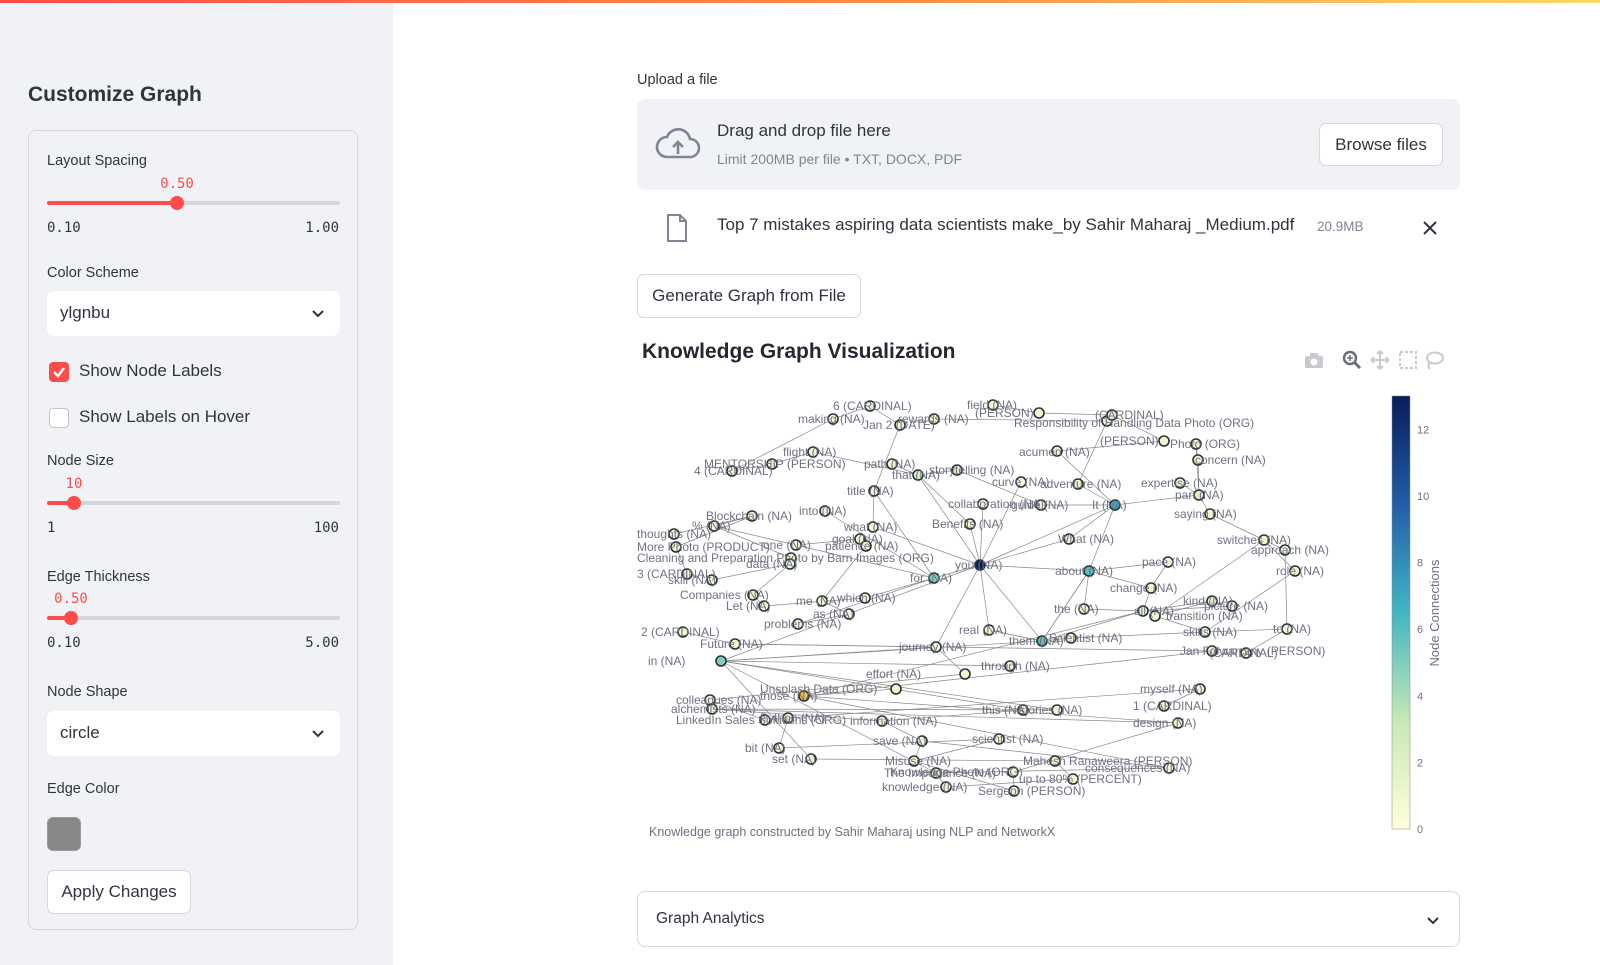  What do you see at coordinates (822, 511) in the screenshot?
I see `node-label: into (NA)` at bounding box center [822, 511].